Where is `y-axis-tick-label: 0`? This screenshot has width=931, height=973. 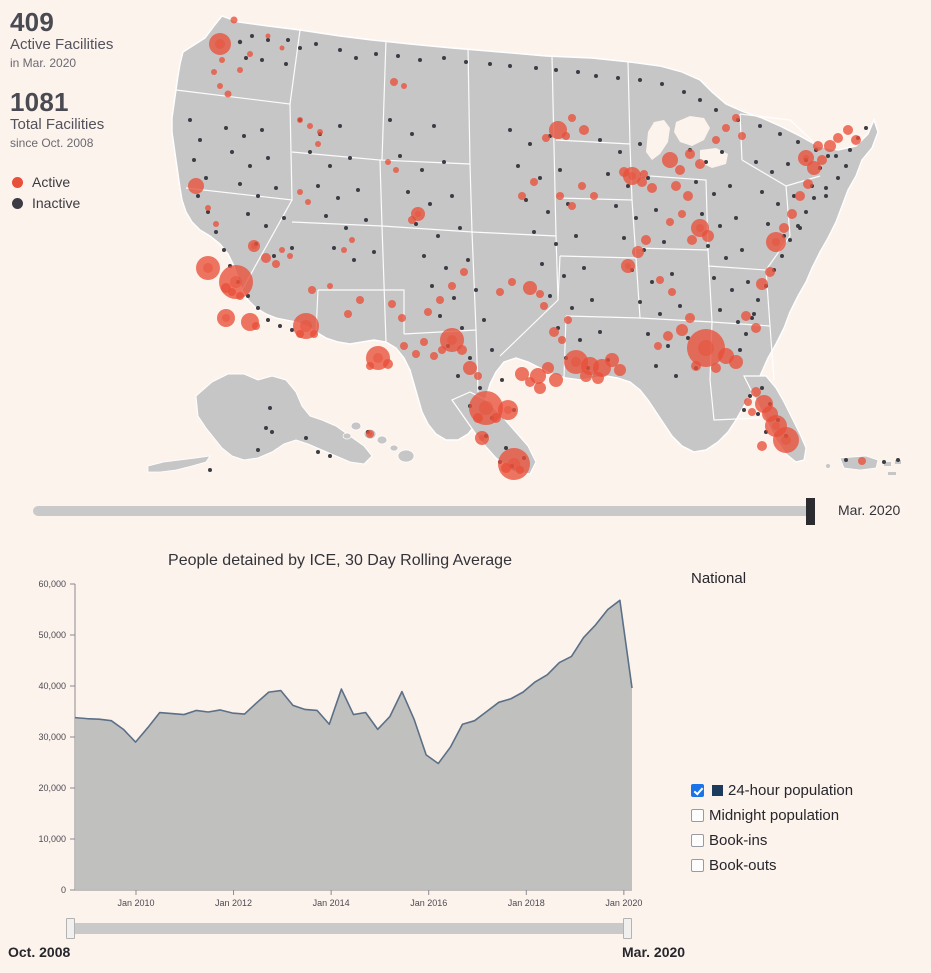
y-axis-tick-label: 0 is located at coordinates (63, 890).